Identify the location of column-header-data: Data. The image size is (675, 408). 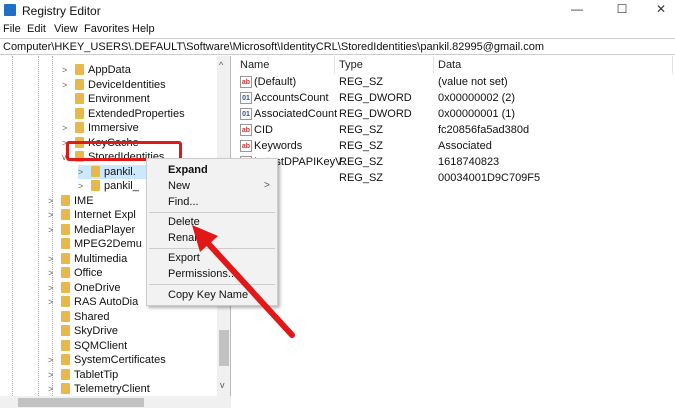
(449, 65).